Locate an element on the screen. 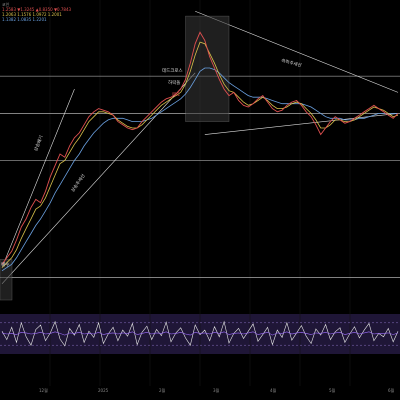  dead-cross-box is located at coordinates (207, 68).